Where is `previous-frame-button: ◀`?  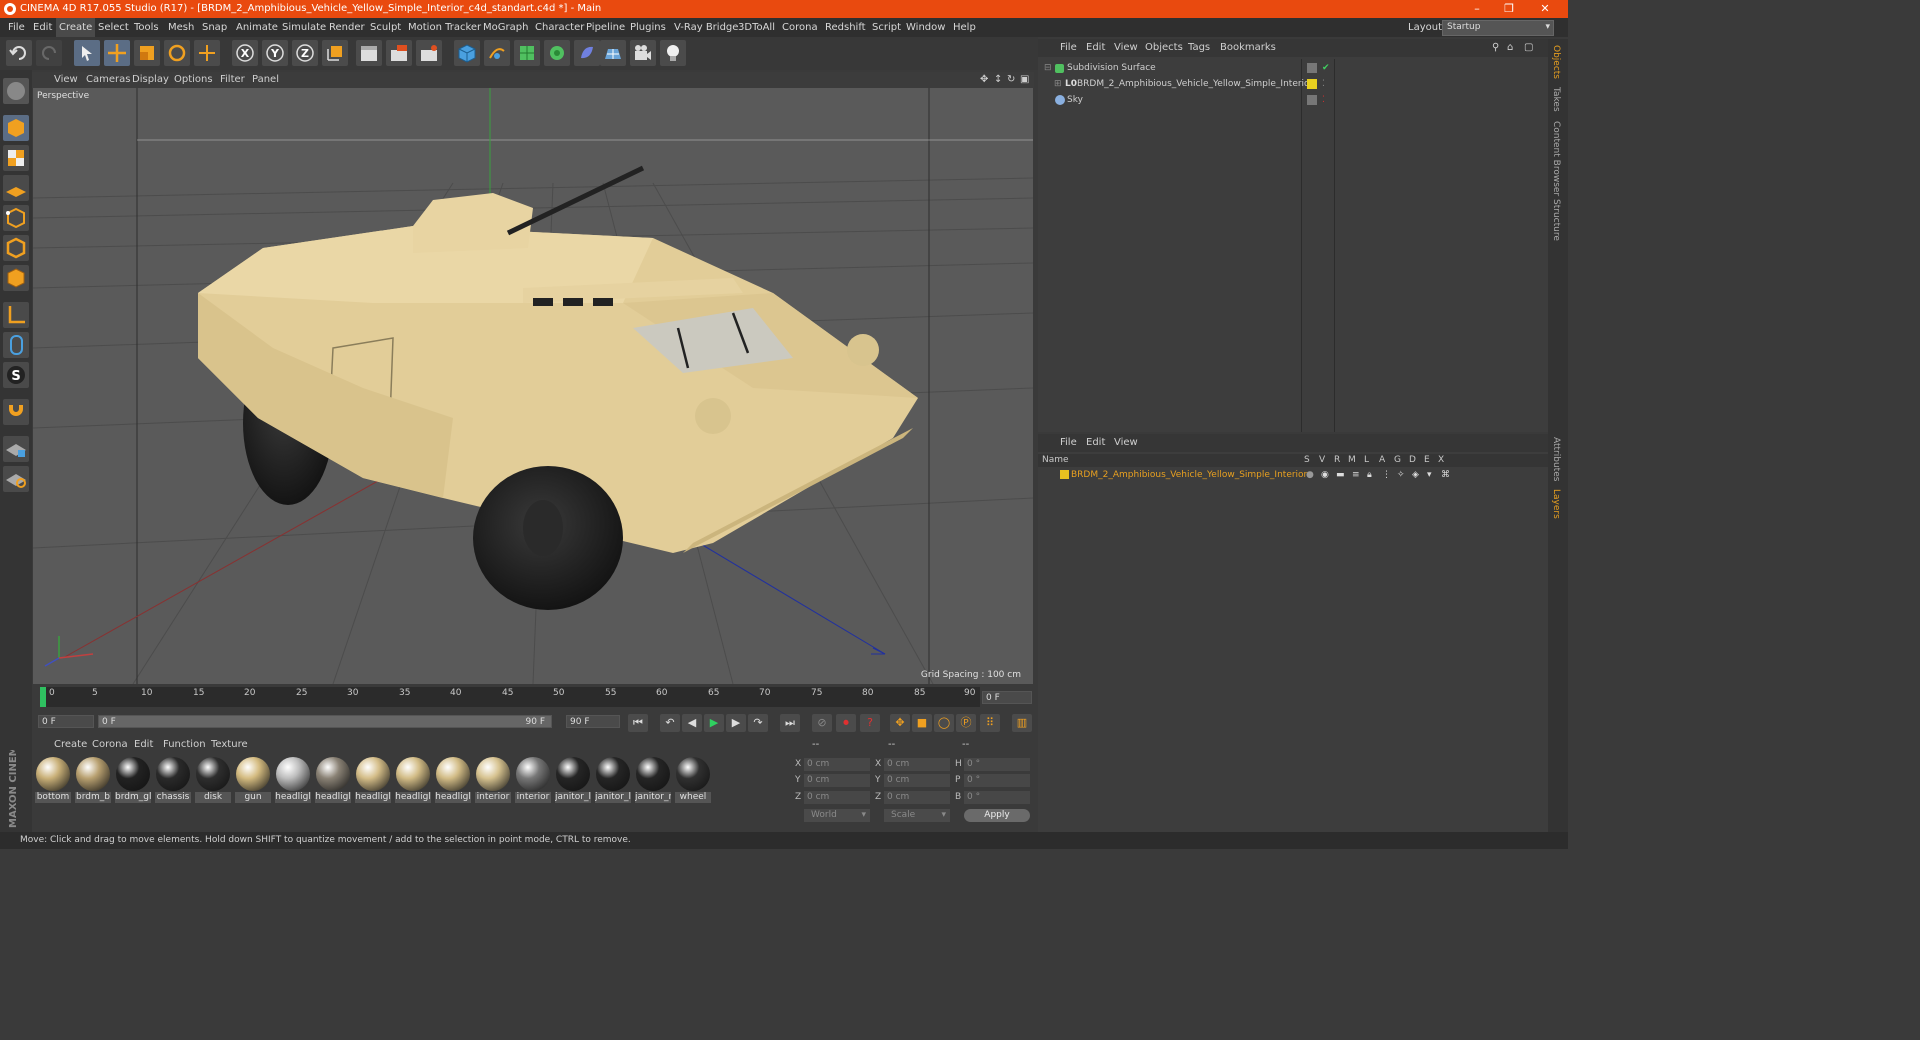 previous-frame-button: ◀ is located at coordinates (692, 723).